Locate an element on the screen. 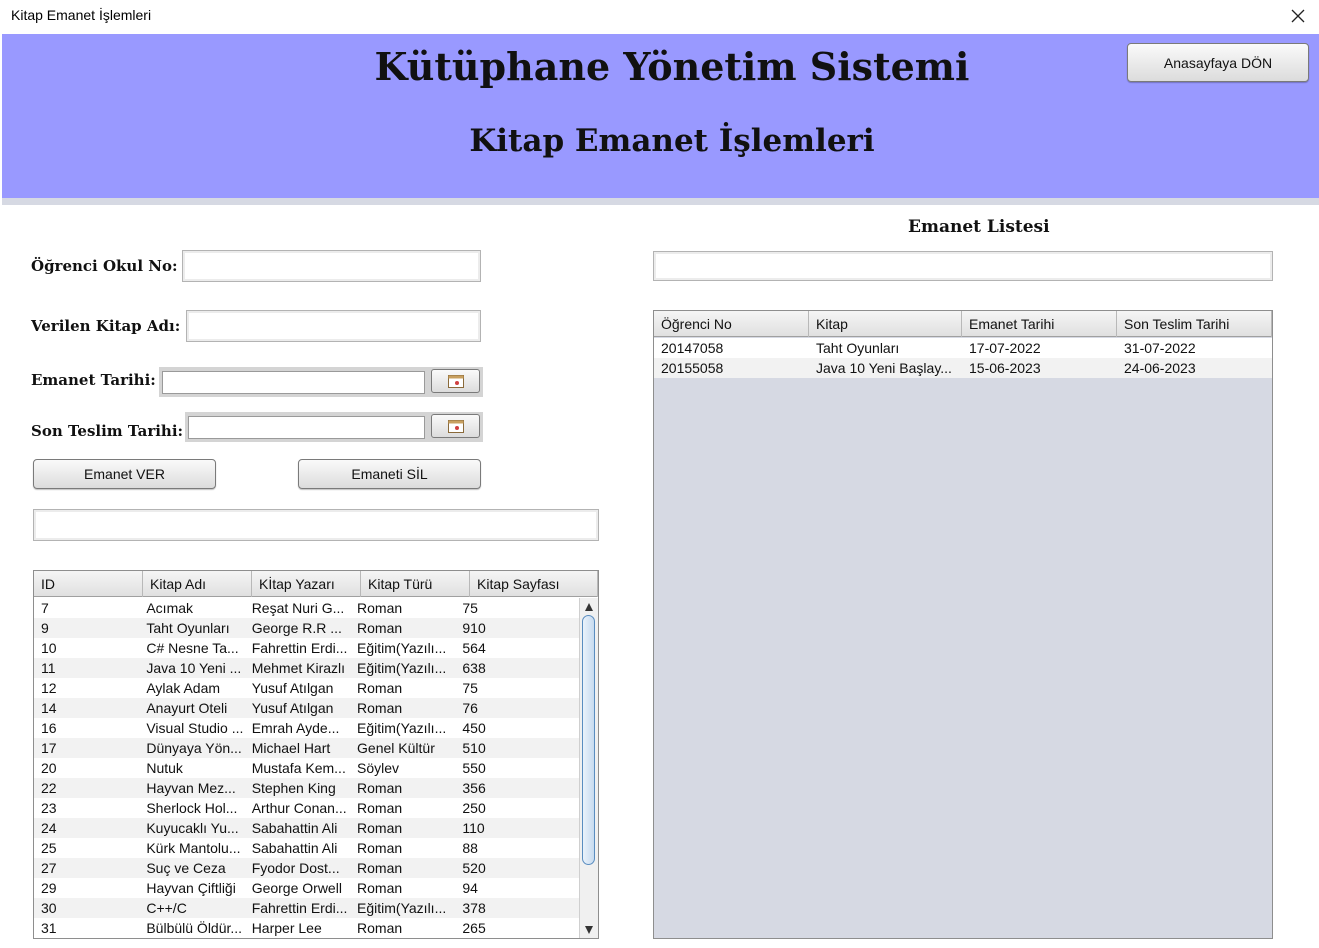 This screenshot has width=1319, height=948. column-header: Kitap Adı is located at coordinates (197, 584).